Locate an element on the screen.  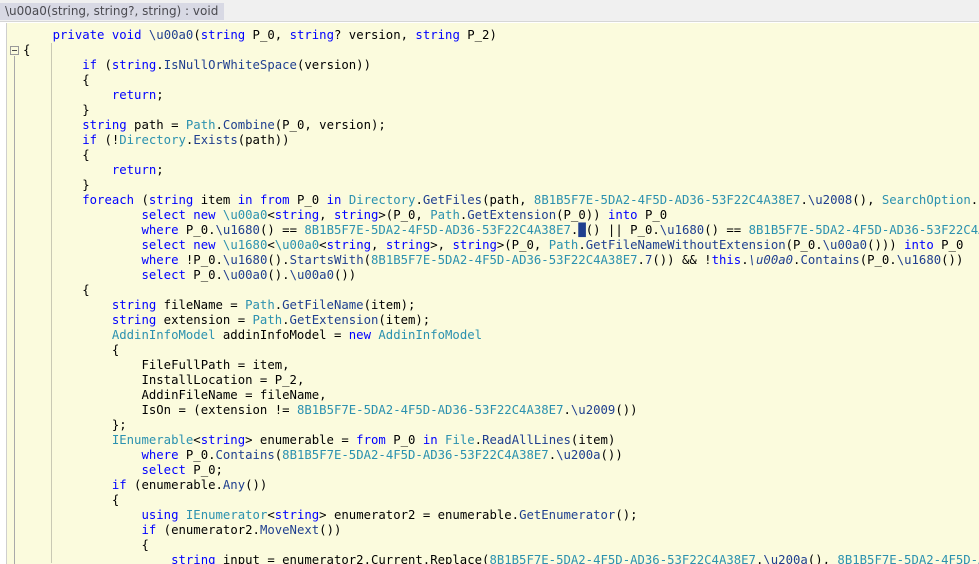
code-token: from is located at coordinates (371, 440).